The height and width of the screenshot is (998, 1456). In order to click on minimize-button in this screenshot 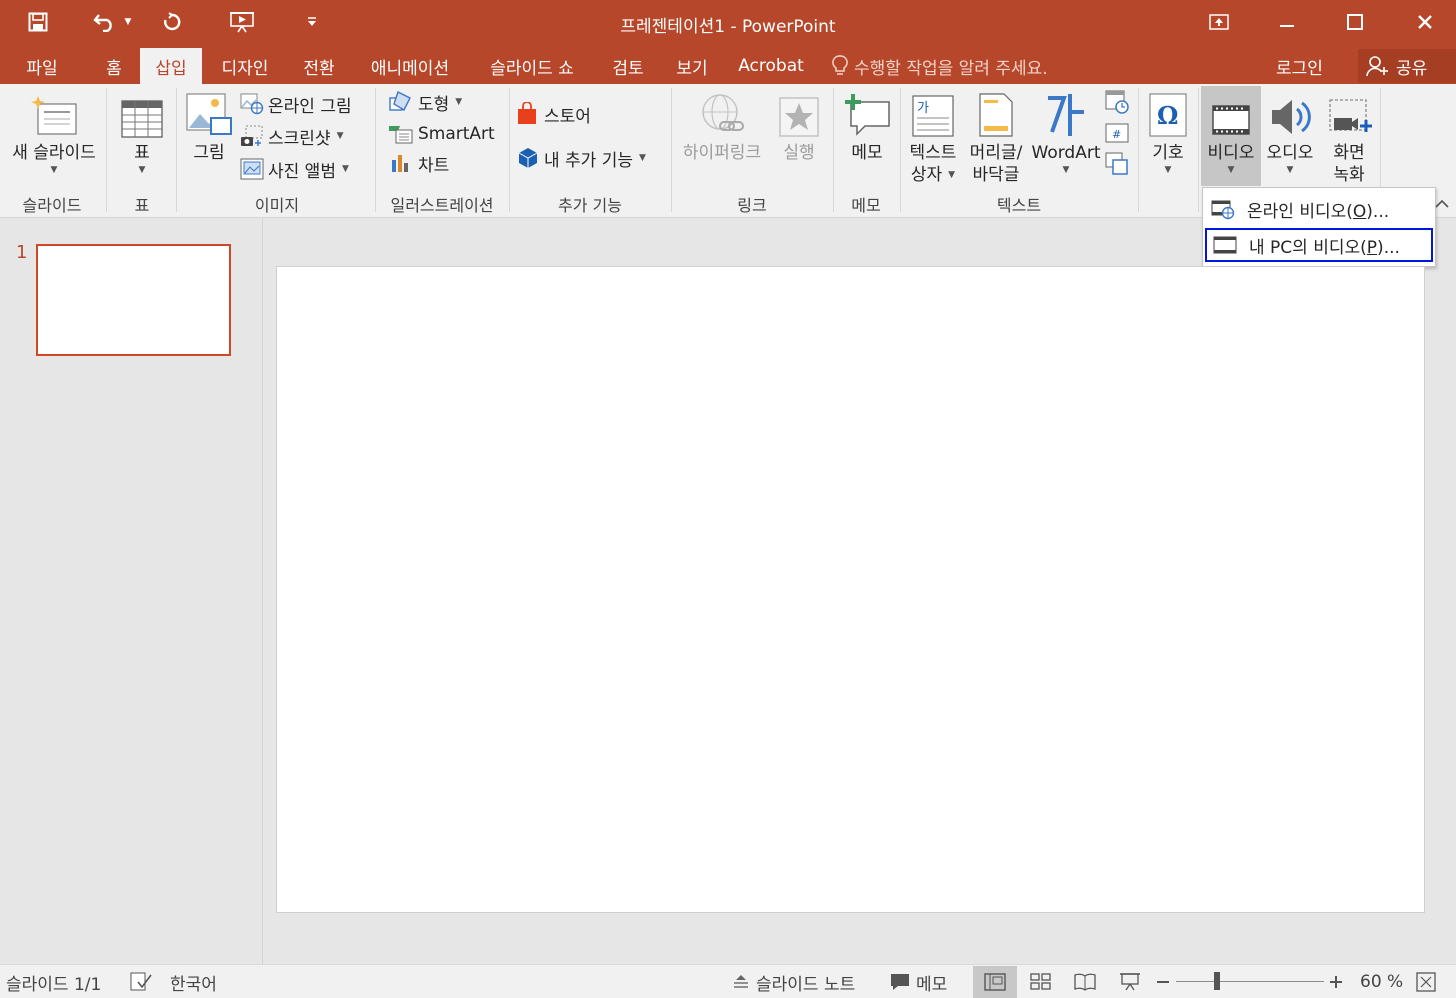, I will do `click(1287, 22)`.